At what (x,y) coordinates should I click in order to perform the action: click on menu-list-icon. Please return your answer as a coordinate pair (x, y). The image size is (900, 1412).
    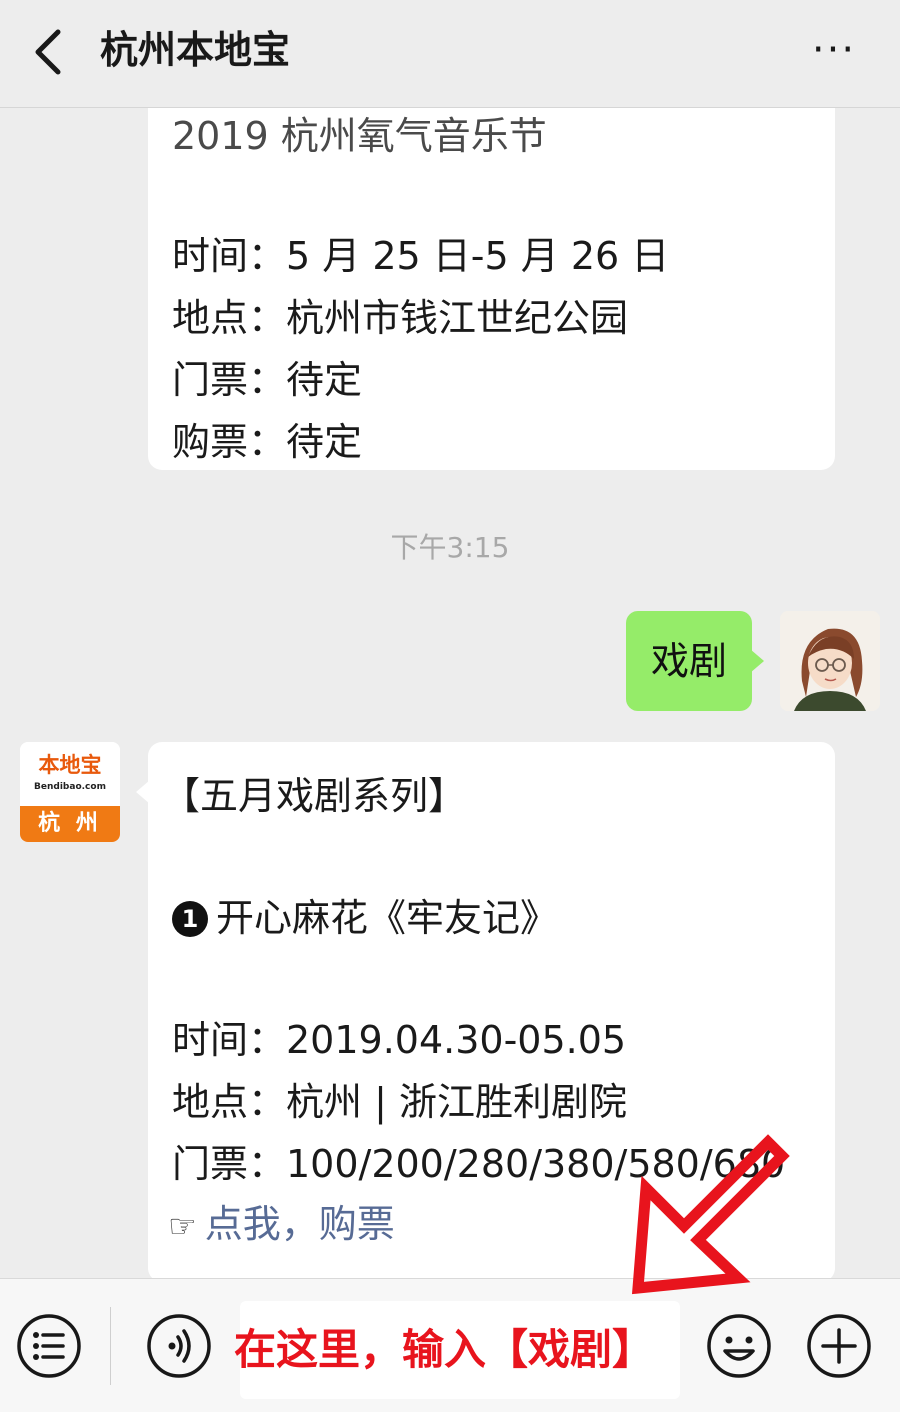
    Looking at the image, I should click on (49, 1346).